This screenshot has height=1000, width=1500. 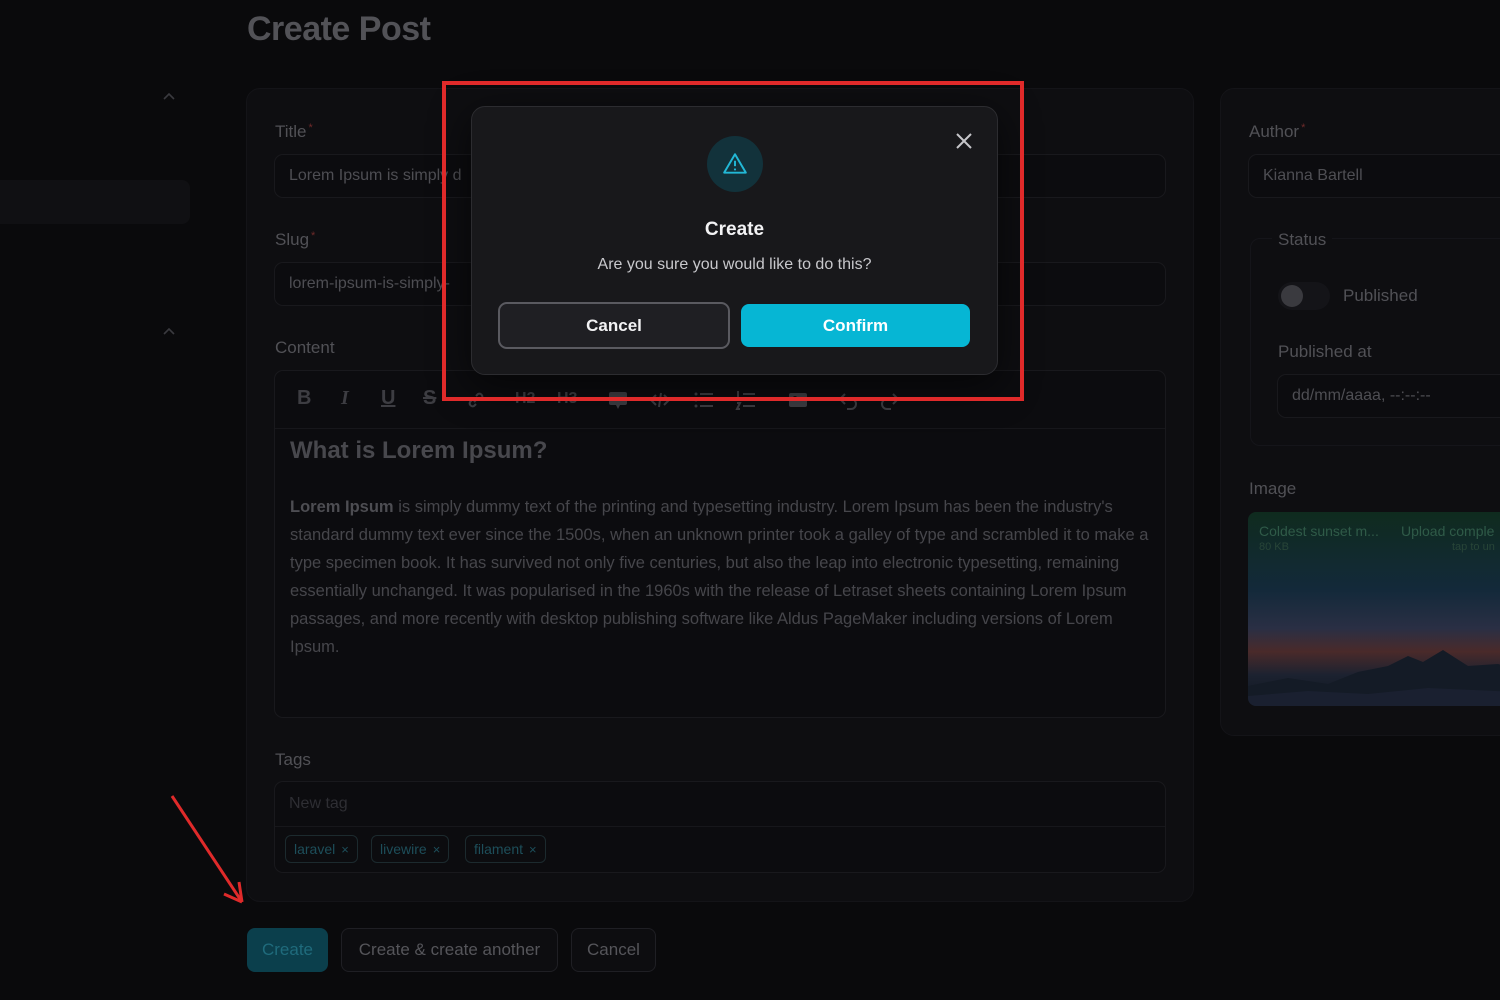 I want to click on redo-icon, so click(x=890, y=400).